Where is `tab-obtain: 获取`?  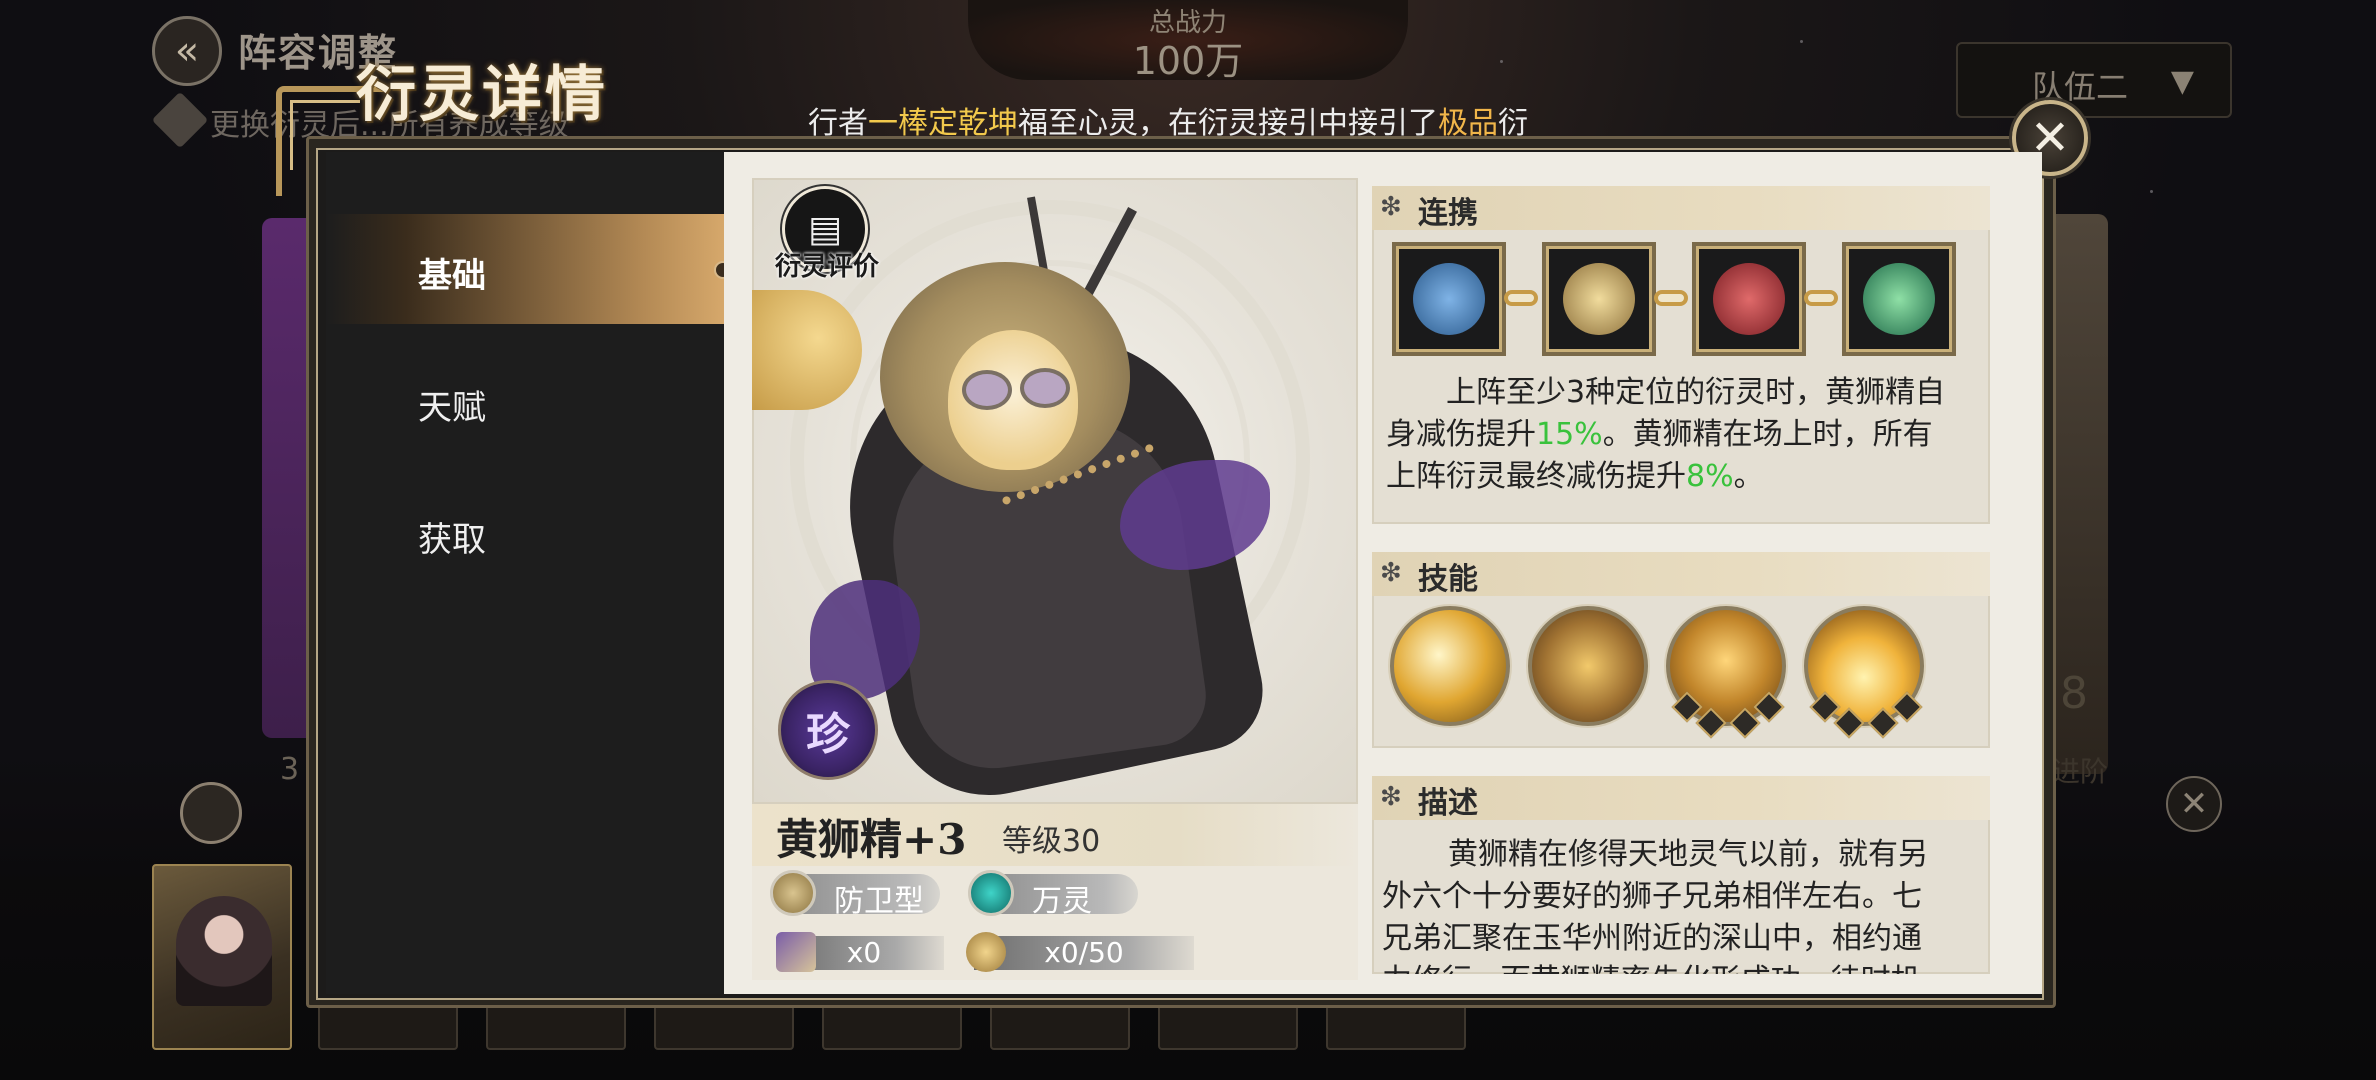 tab-obtain: 获取 is located at coordinates (525, 533).